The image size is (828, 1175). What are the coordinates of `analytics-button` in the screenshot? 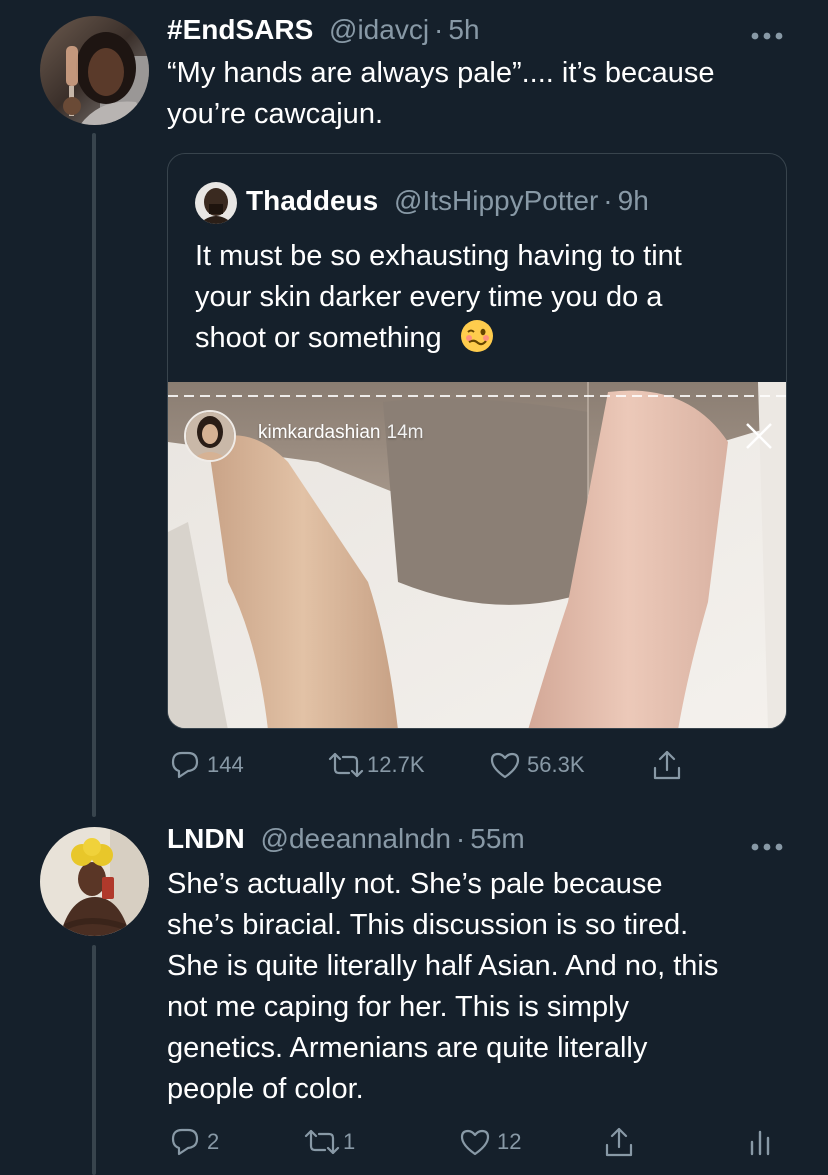 It's located at (760, 1142).